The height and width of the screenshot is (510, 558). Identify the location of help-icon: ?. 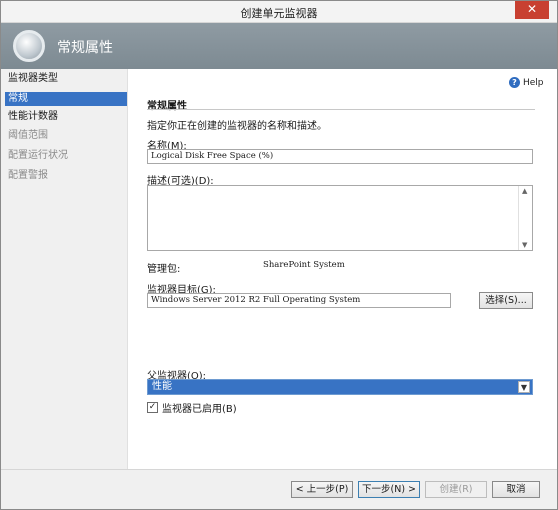
(514, 82).